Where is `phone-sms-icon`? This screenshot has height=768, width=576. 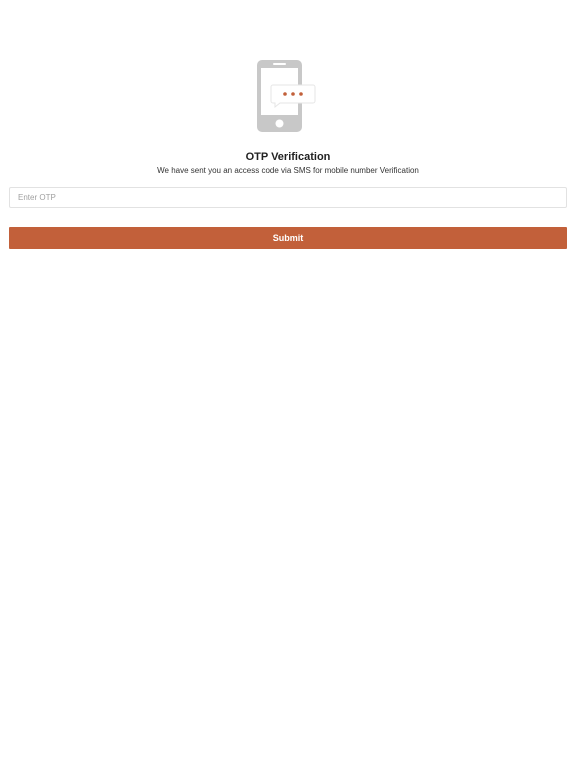
phone-sms-icon is located at coordinates (286, 96).